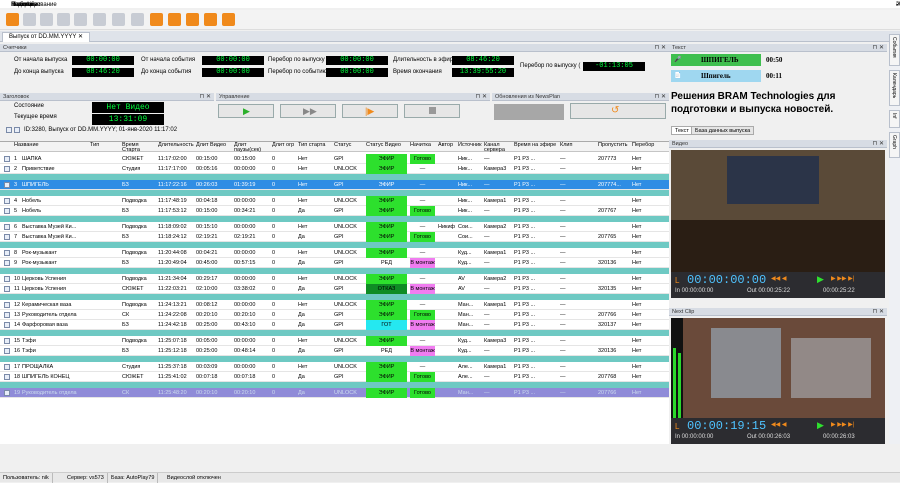  What do you see at coordinates (246, 111) in the screenshot?
I see `play-button: ▶` at bounding box center [246, 111].